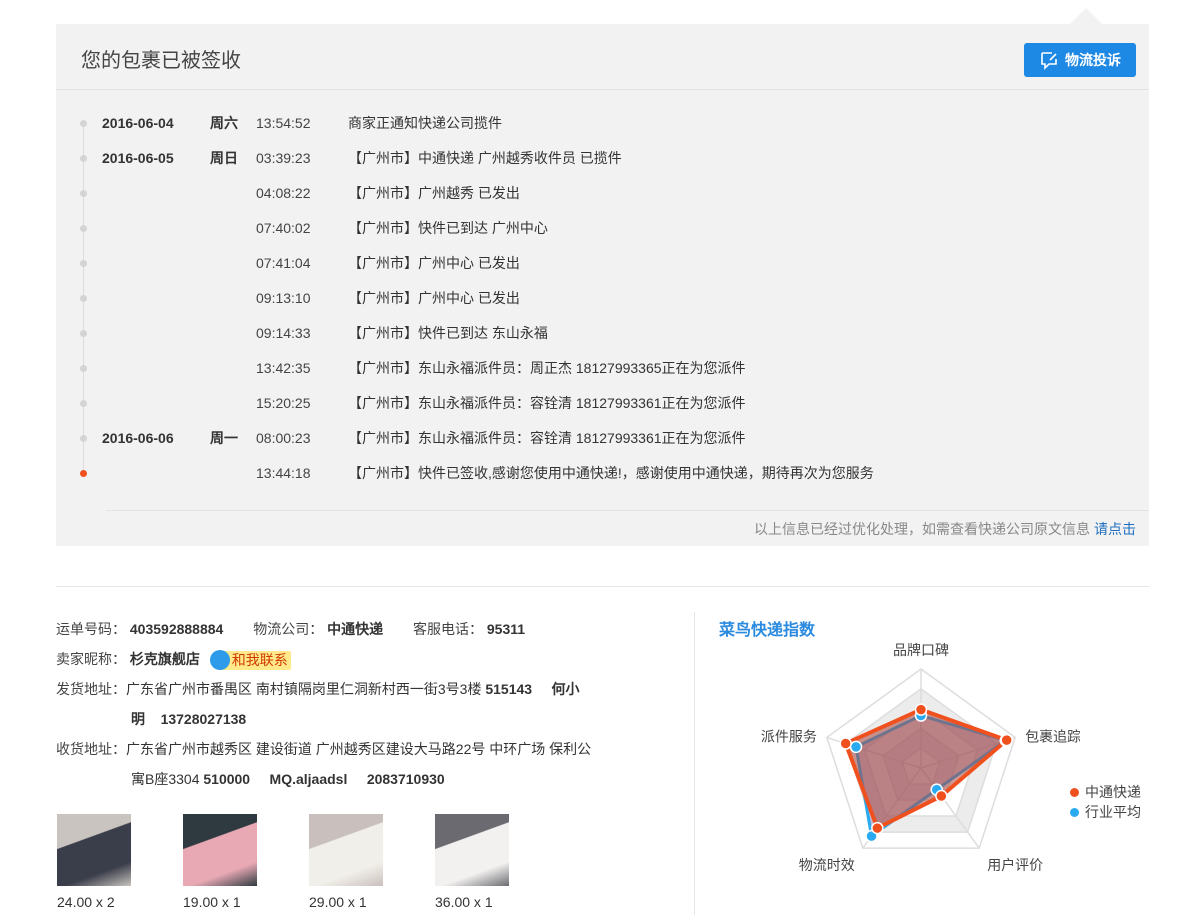  Describe the element at coordinates (259, 660) in the screenshot. I see `contact-label: 和我联系` at that location.